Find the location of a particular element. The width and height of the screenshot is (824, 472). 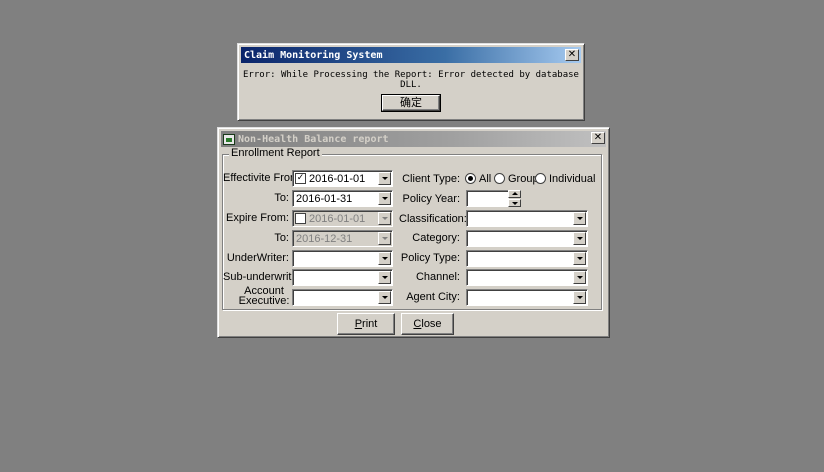

expire-to-value: 2016-12-31 is located at coordinates (324, 239).